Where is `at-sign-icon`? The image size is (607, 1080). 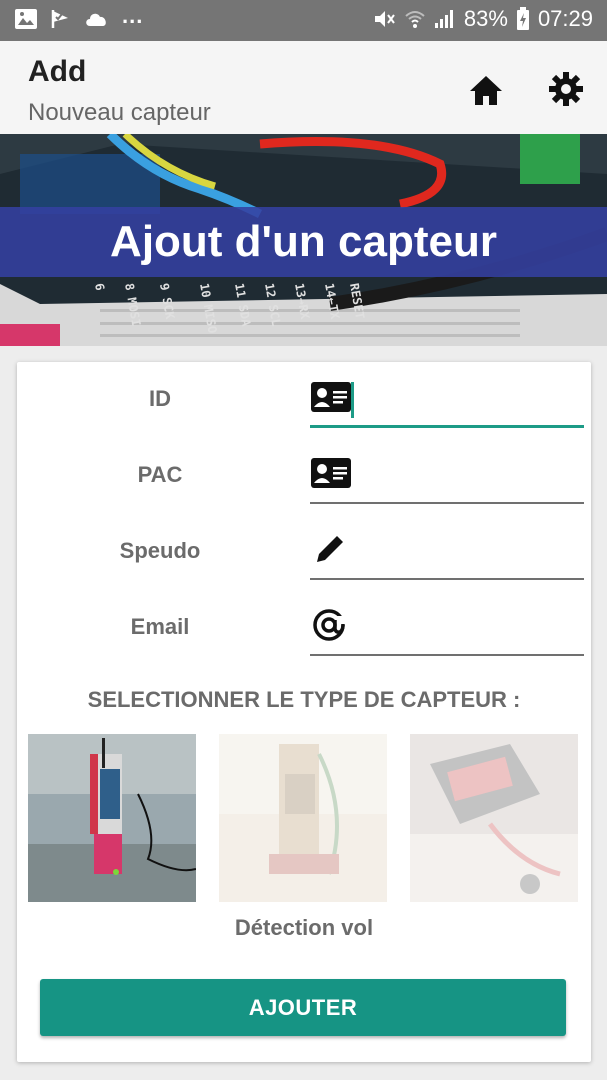 at-sign-icon is located at coordinates (330, 625).